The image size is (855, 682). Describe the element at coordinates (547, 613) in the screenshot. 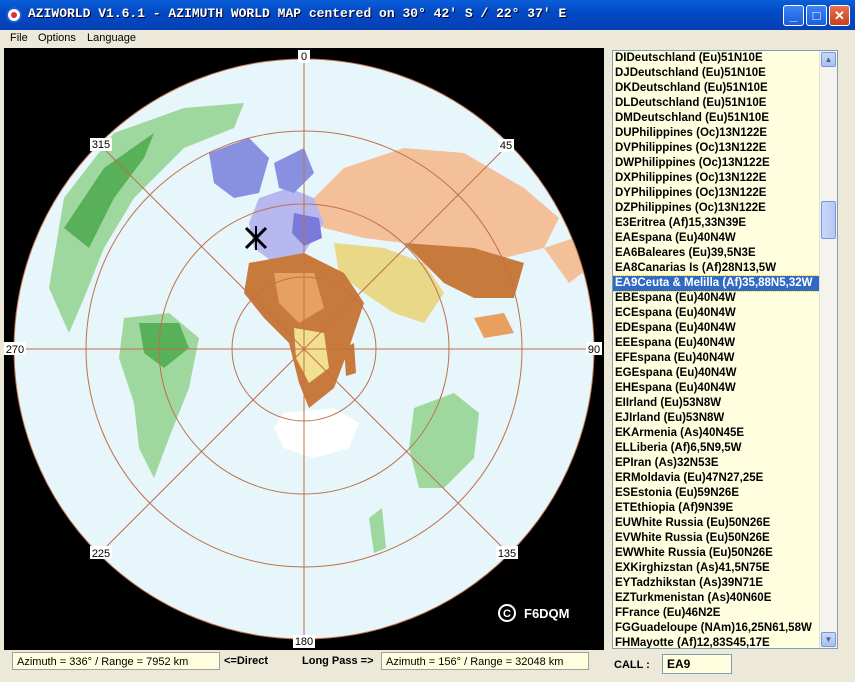

I see `map-credit: F6DQM` at that location.